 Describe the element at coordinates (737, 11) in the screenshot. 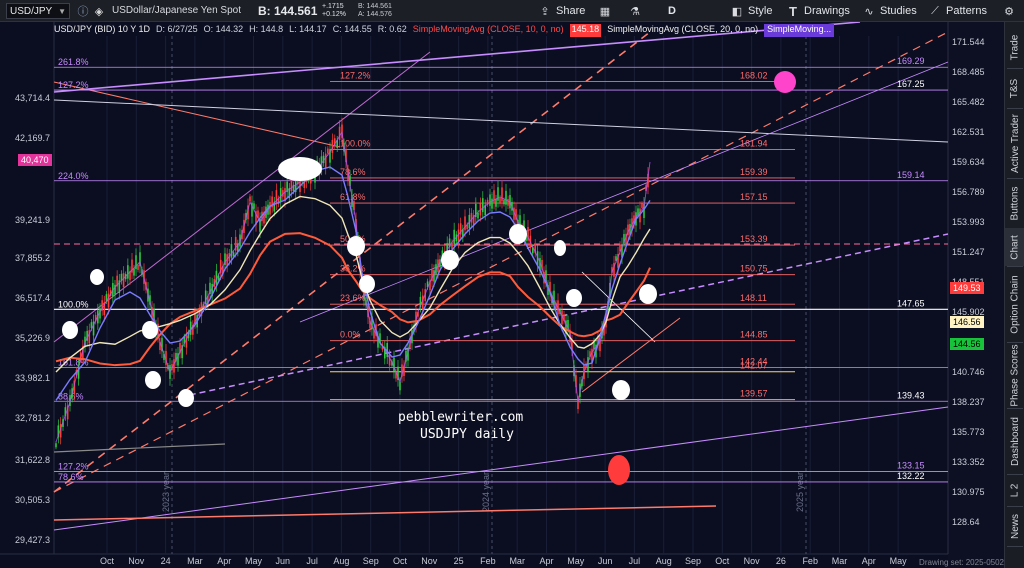

I see `style-icon: ◧` at that location.